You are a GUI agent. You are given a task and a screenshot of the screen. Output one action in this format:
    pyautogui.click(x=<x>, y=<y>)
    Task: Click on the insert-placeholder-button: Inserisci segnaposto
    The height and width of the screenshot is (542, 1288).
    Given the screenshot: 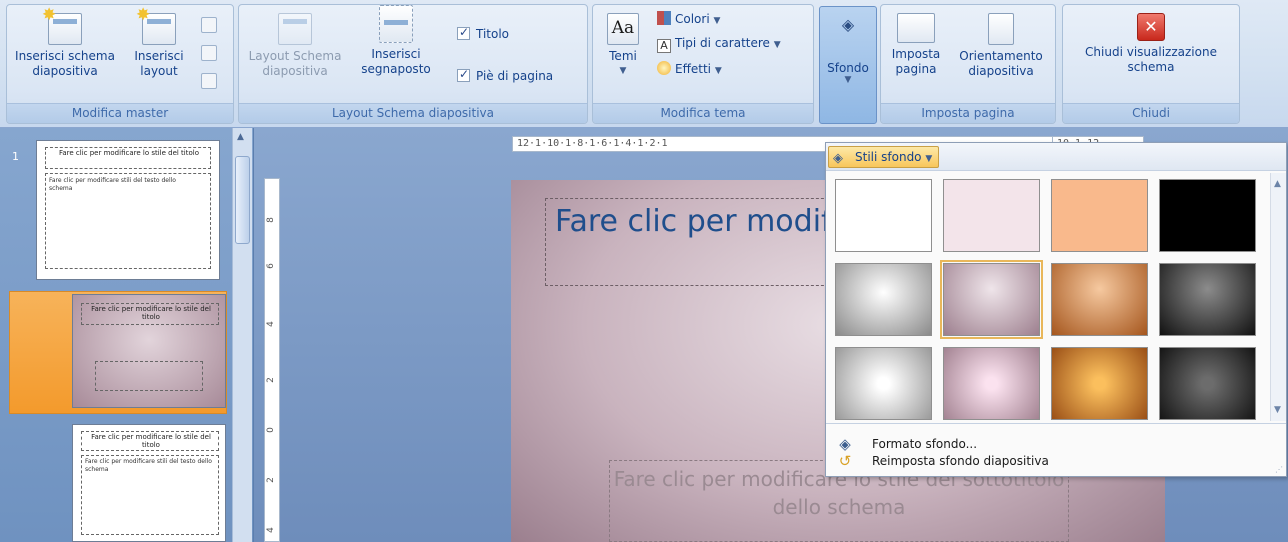 What is the action you would take?
    pyautogui.click(x=396, y=41)
    